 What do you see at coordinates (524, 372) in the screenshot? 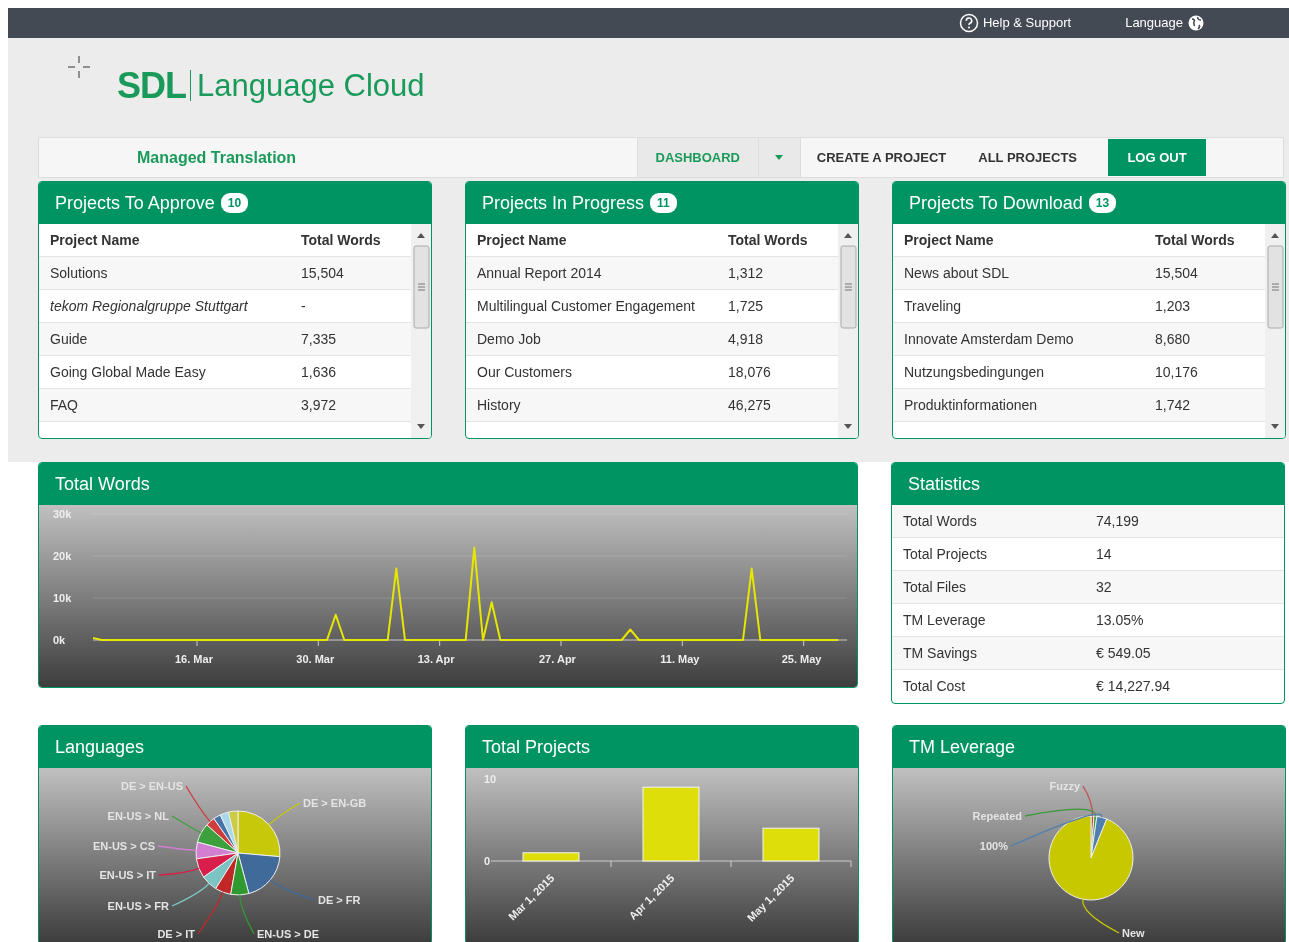
I see `table-cell-text: Our Customers` at bounding box center [524, 372].